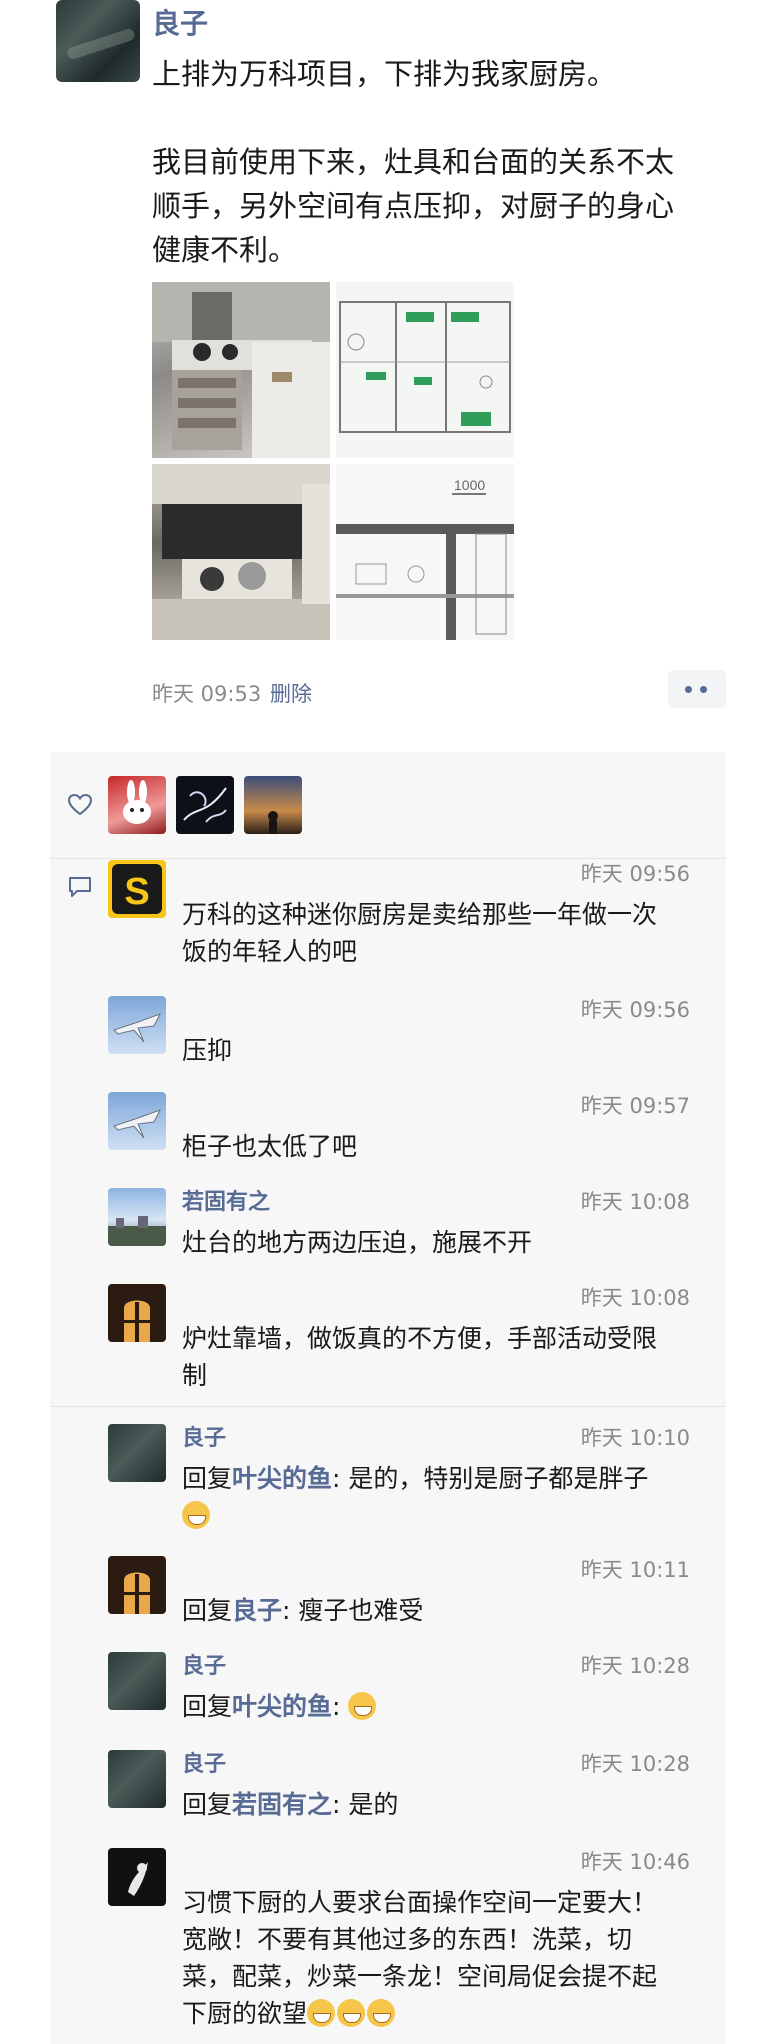 The width and height of the screenshot is (781, 2044). I want to click on post-time: 昨天 09:53, so click(207, 694).